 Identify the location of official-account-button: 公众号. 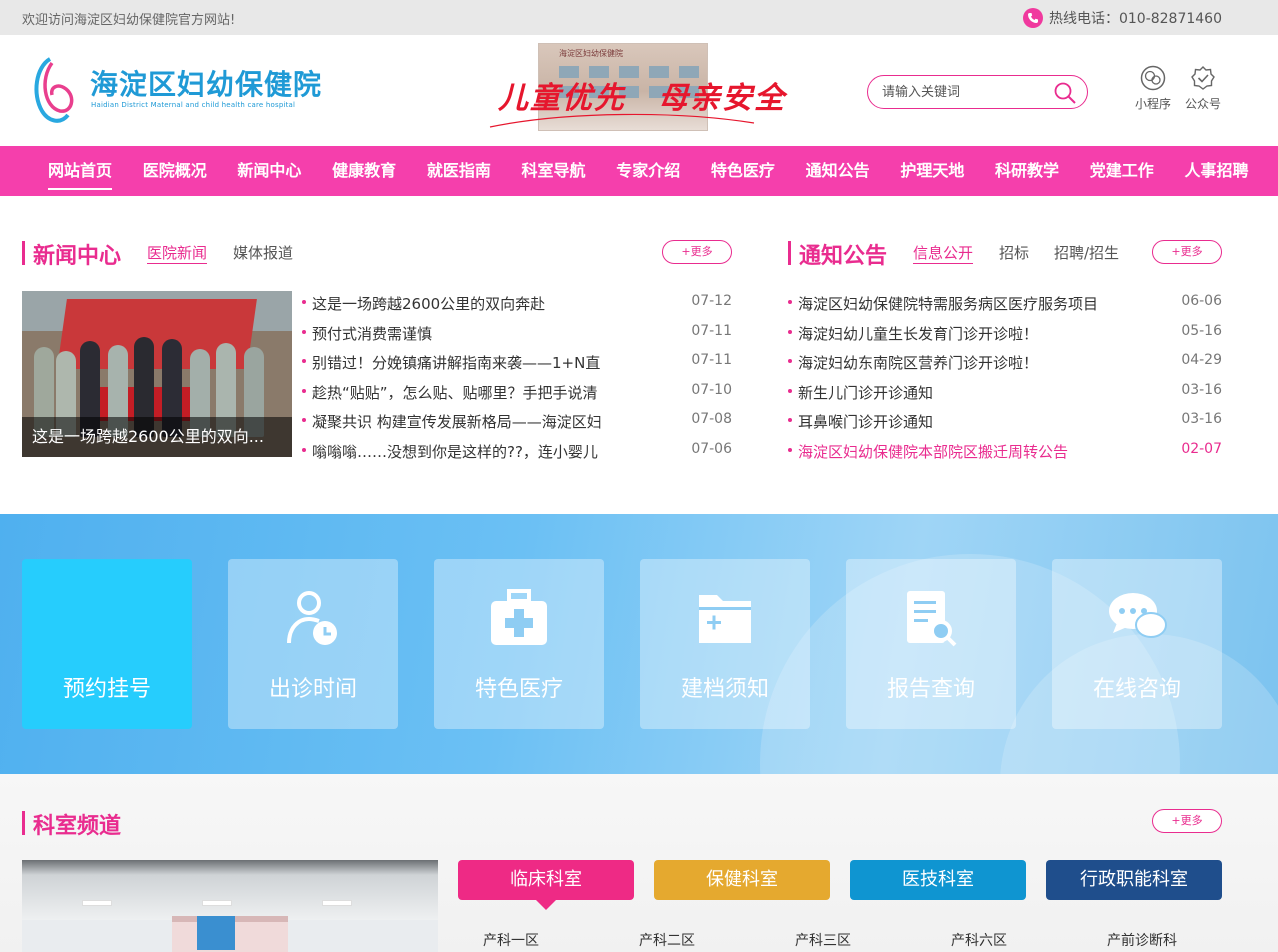
(1203, 88).